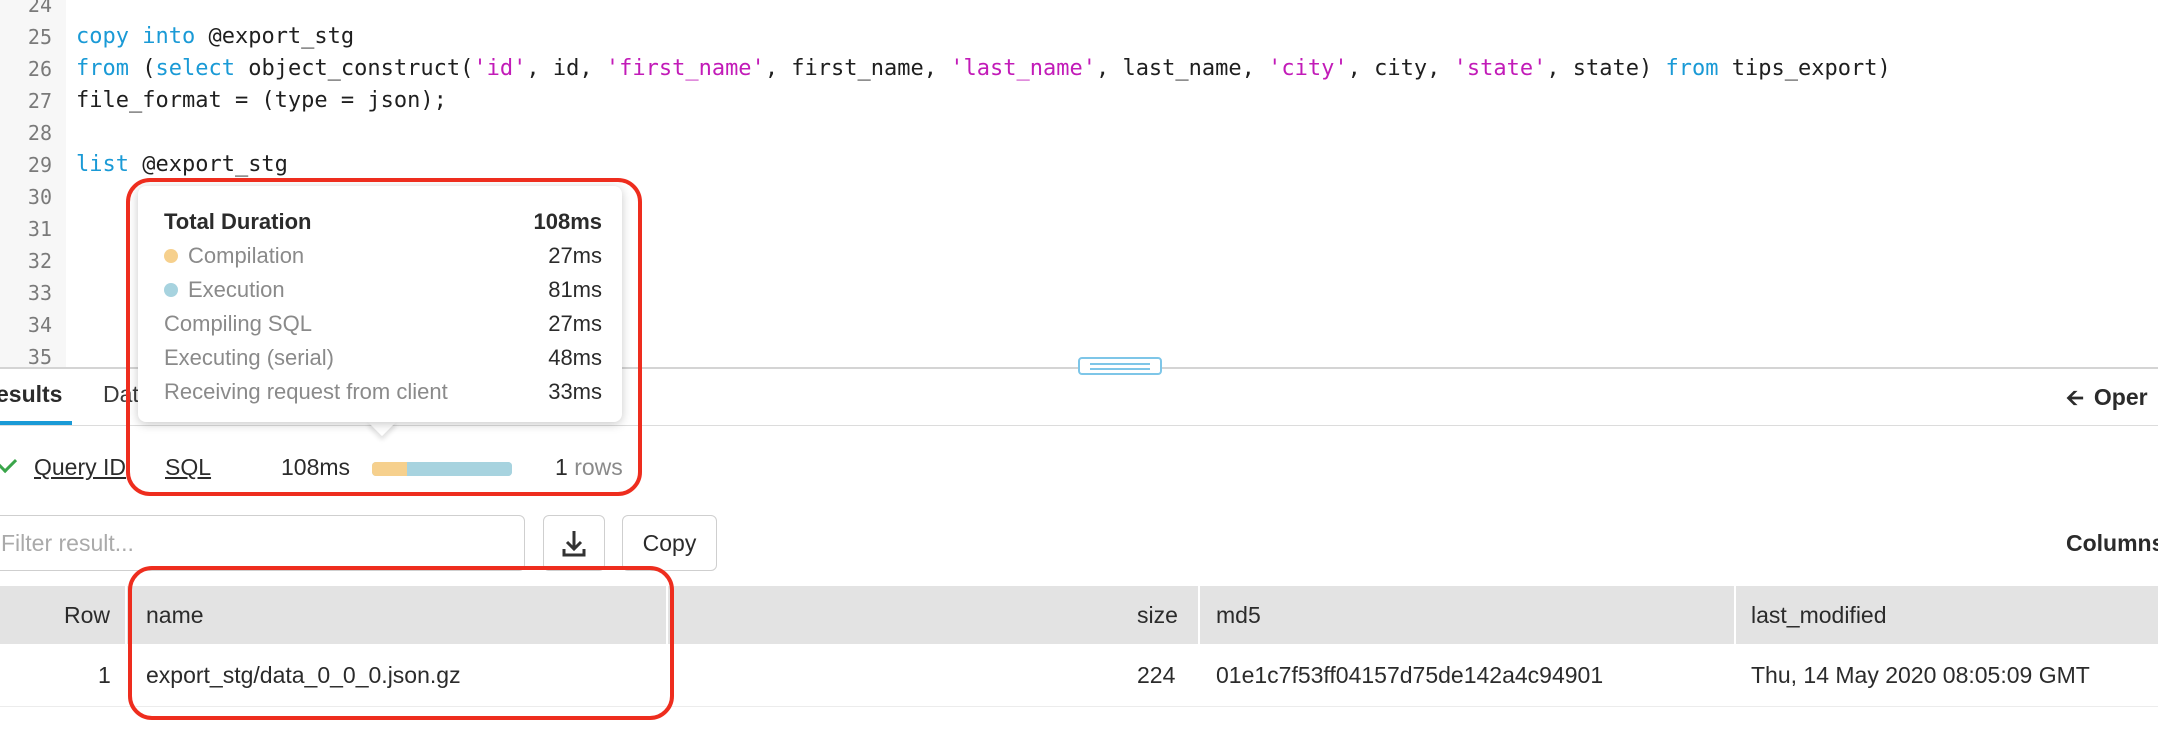 The width and height of the screenshot is (2158, 752). Describe the element at coordinates (102, 164) in the screenshot. I see `sql-keyword: list` at that location.